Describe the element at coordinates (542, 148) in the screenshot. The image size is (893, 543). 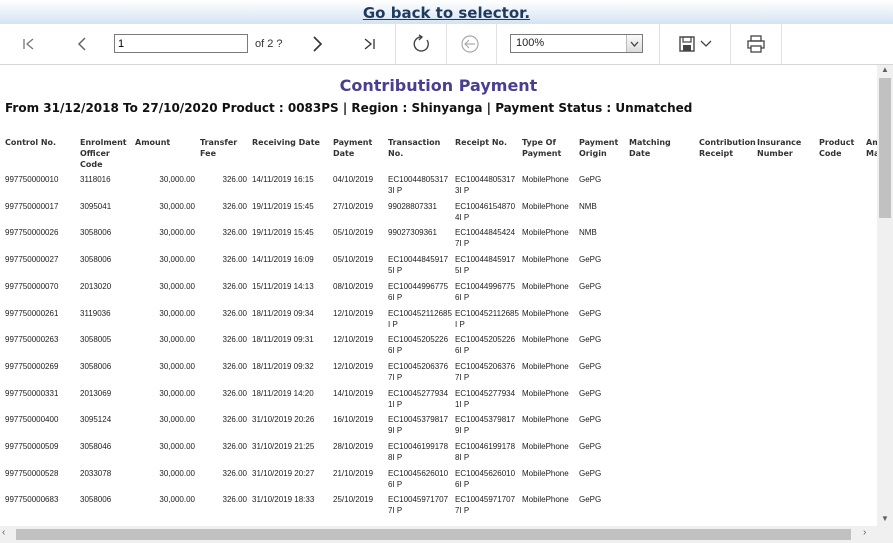
I see `column-header: Type Of Payment` at that location.